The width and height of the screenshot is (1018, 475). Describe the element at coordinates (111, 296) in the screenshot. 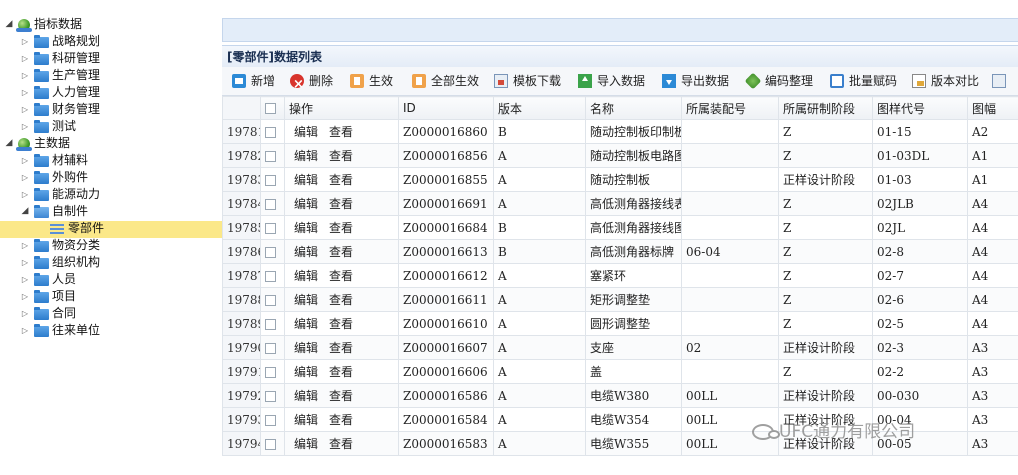

I see `tree-node: ▷ 项目` at that location.